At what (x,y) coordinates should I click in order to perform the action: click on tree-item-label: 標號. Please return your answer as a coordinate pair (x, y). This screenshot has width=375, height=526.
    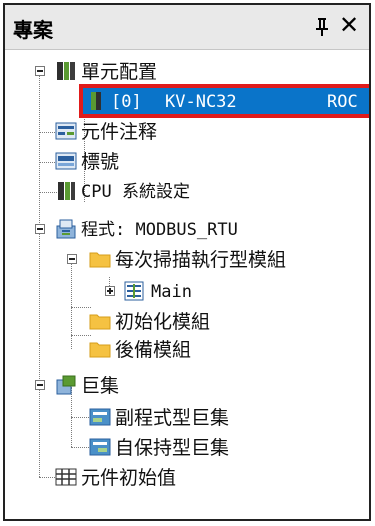
    Looking at the image, I should click on (187, 162).